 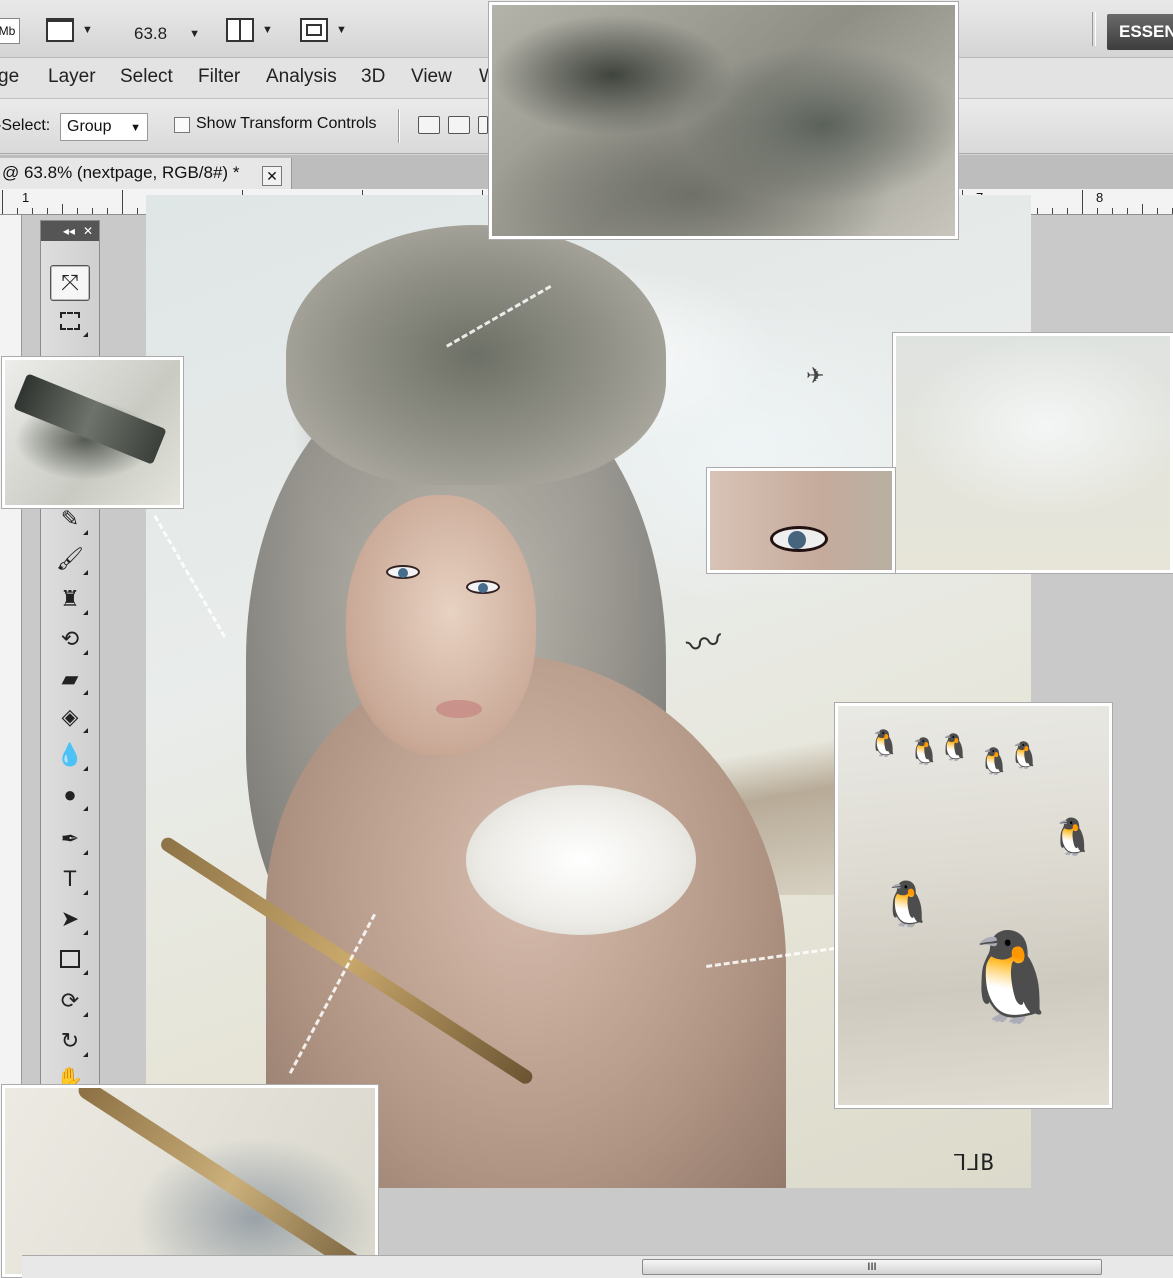 I want to click on fur-hat, so click(x=476, y=355).